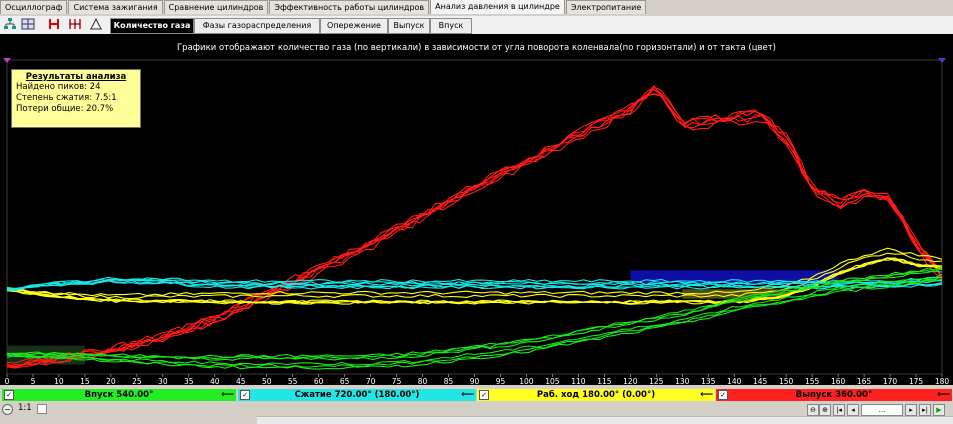  Describe the element at coordinates (76, 77) in the screenshot. I see `results-heading: Результаты анализа` at that location.